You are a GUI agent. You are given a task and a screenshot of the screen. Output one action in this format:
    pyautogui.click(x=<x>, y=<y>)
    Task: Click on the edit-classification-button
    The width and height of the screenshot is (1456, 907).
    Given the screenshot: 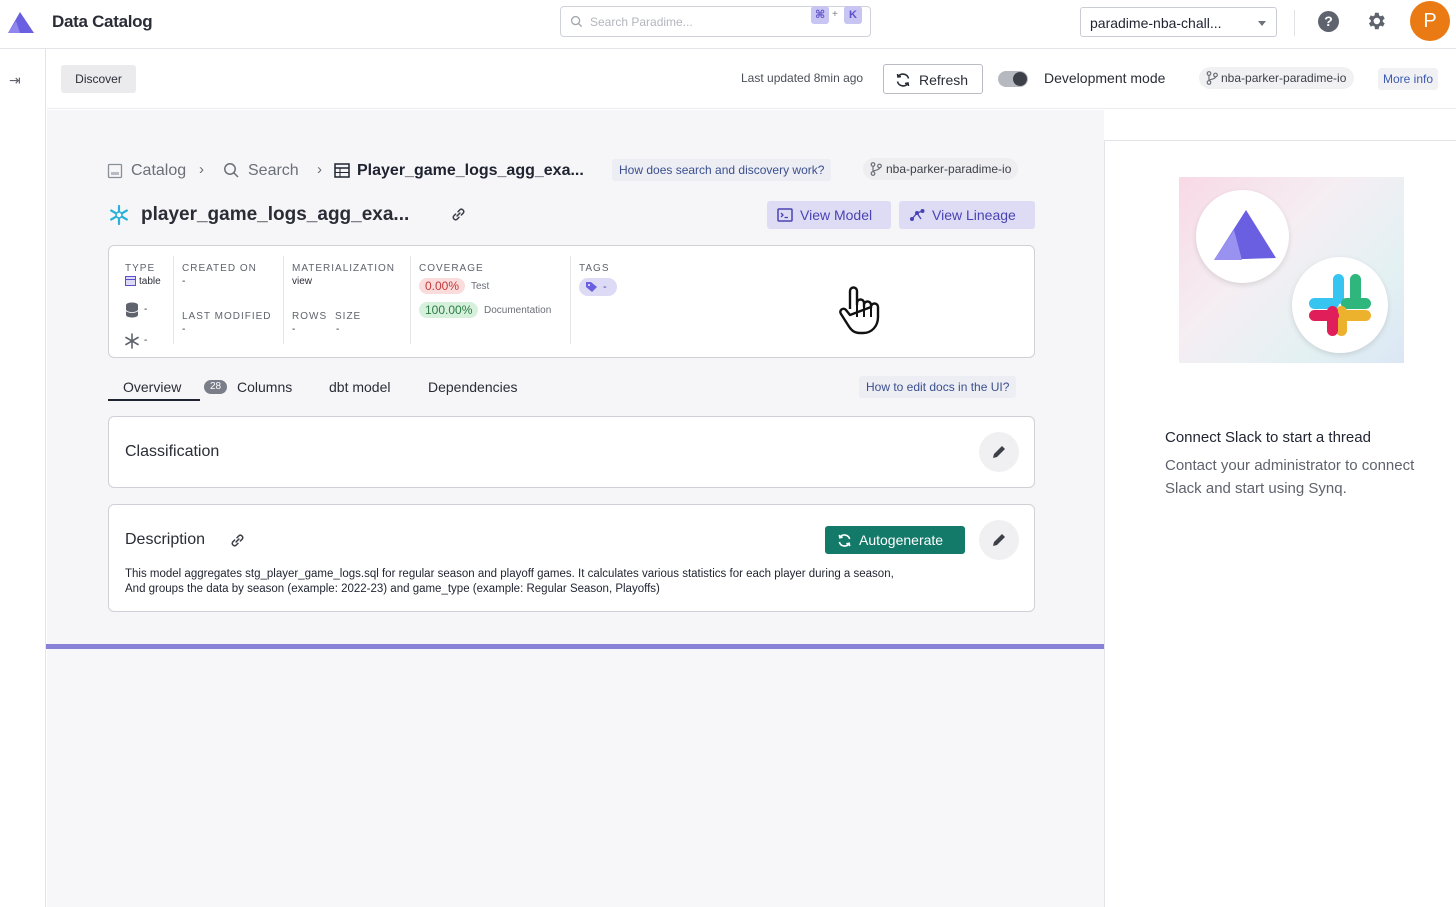 What is the action you would take?
    pyautogui.click(x=999, y=452)
    